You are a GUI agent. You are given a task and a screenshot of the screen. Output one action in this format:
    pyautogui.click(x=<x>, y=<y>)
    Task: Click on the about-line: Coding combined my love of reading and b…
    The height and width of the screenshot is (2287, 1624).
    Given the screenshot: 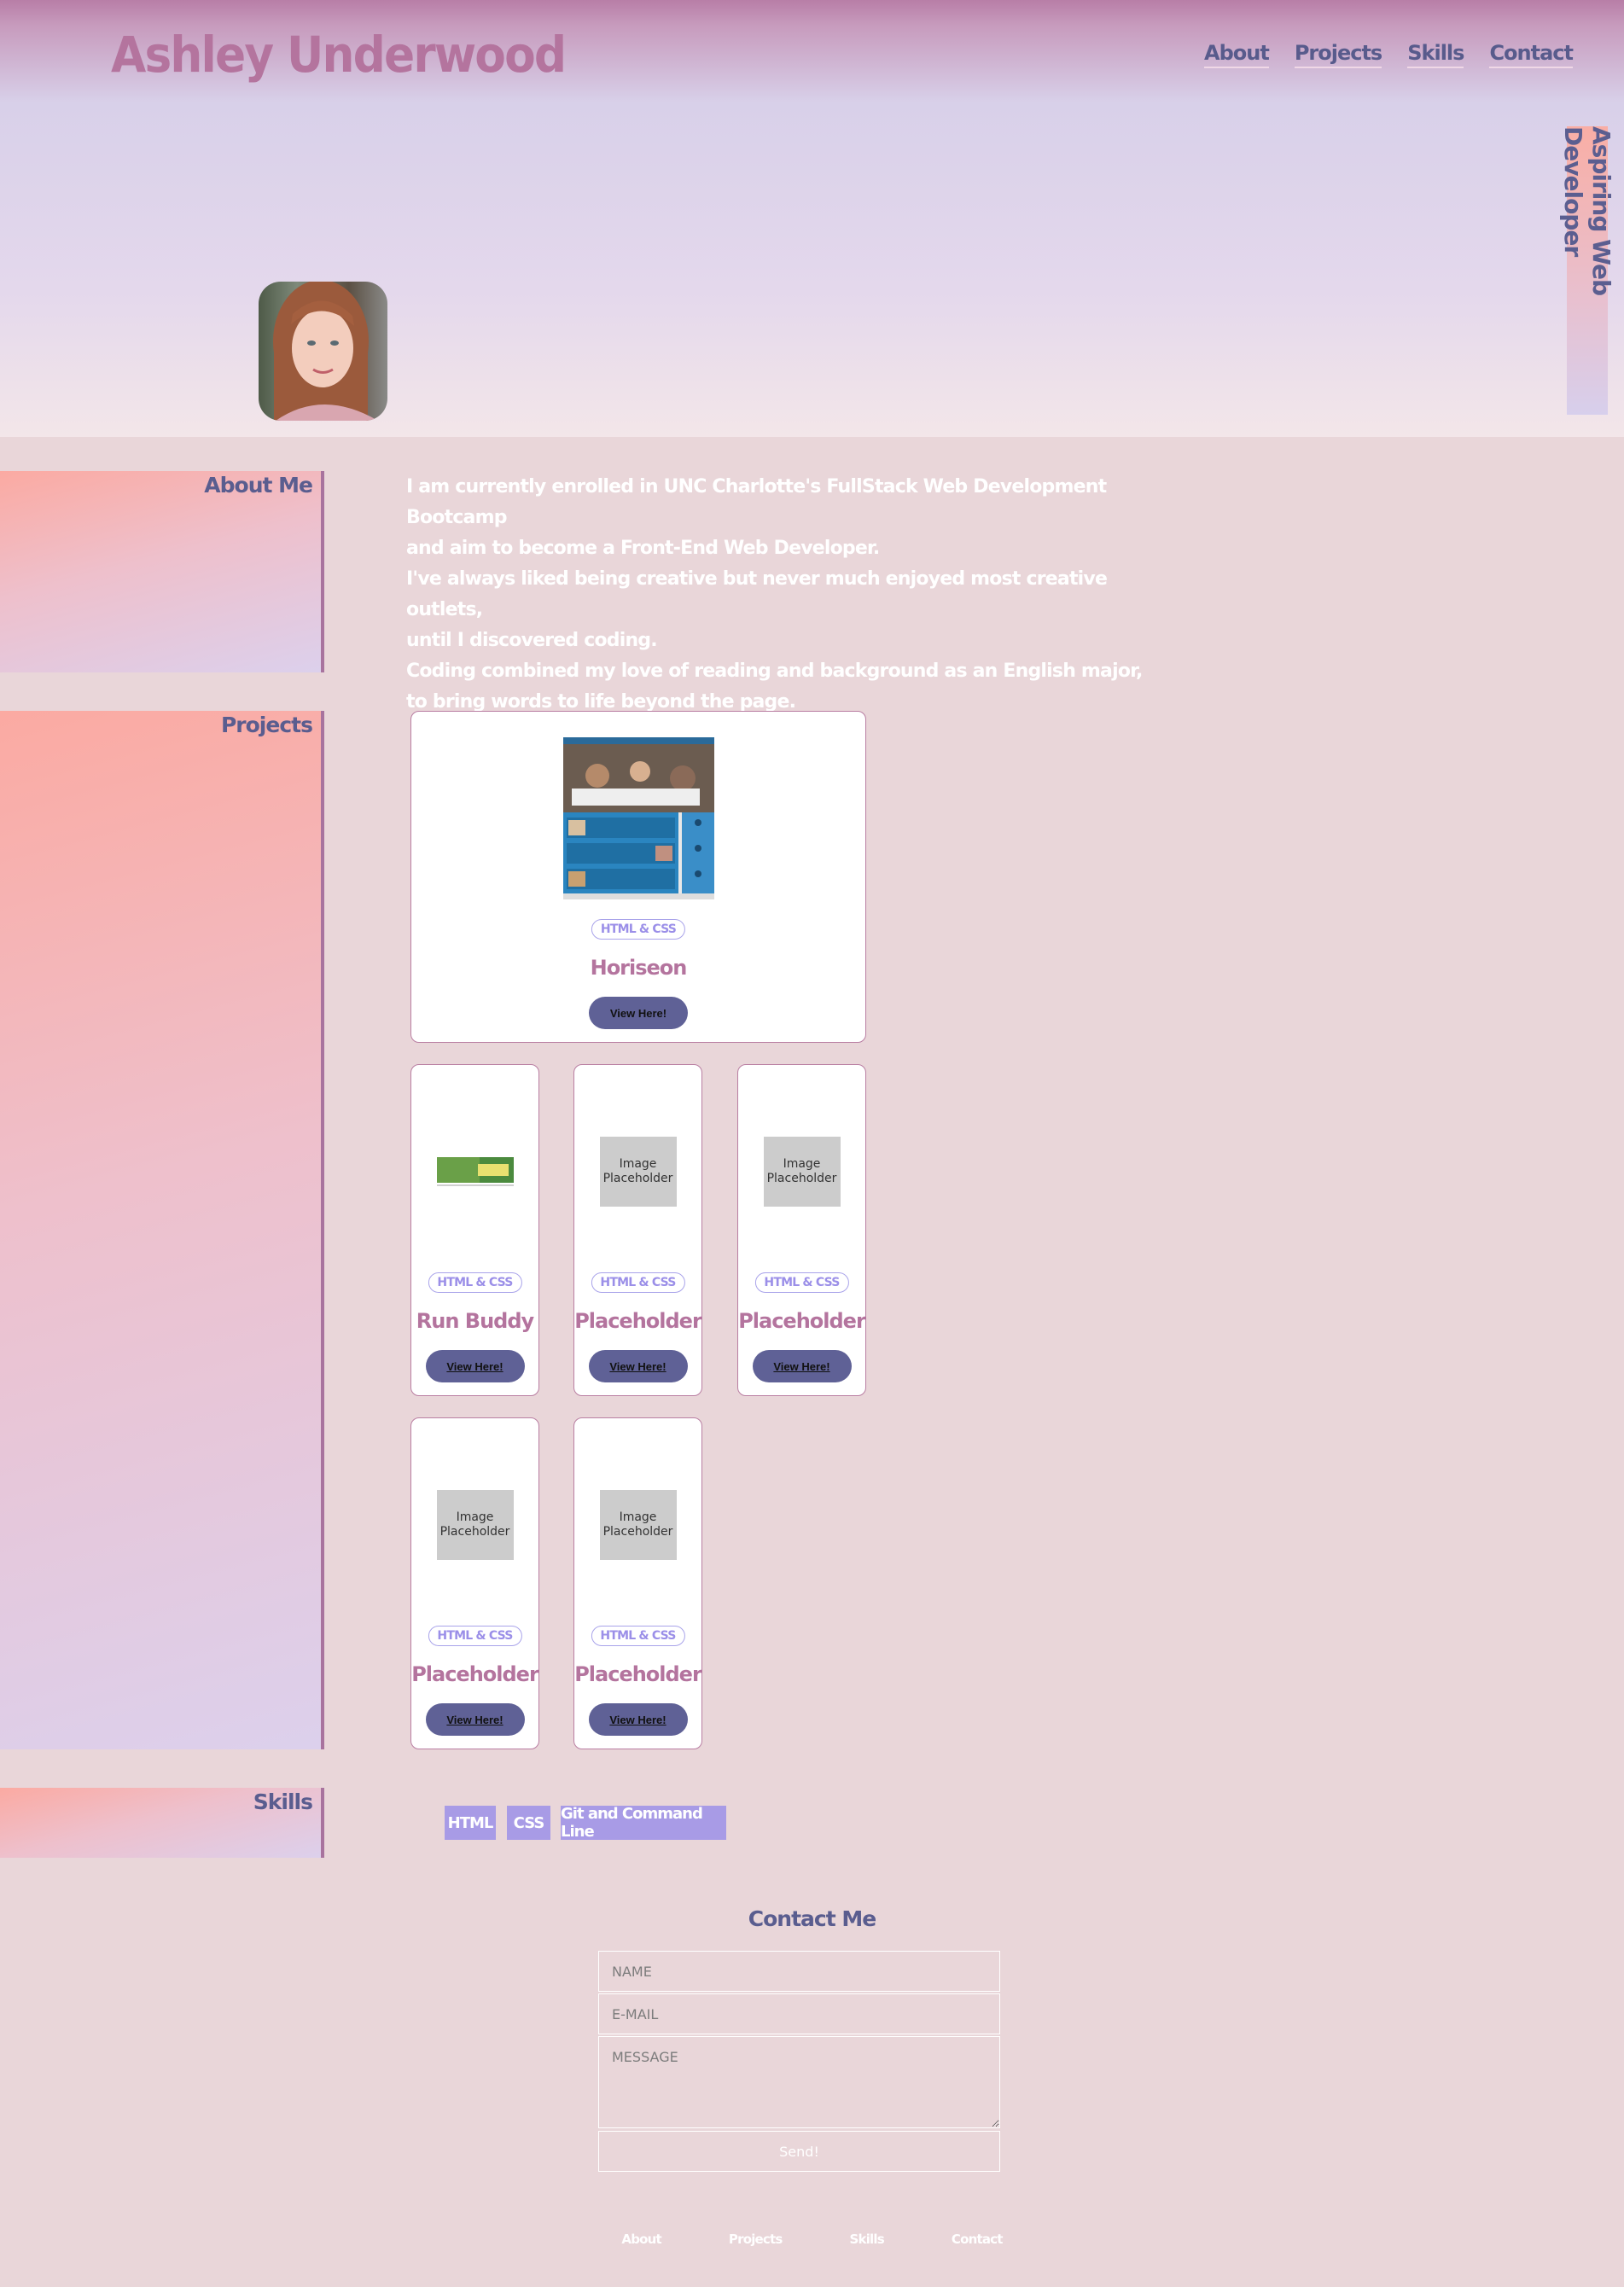 What is the action you would take?
    pyautogui.click(x=775, y=671)
    